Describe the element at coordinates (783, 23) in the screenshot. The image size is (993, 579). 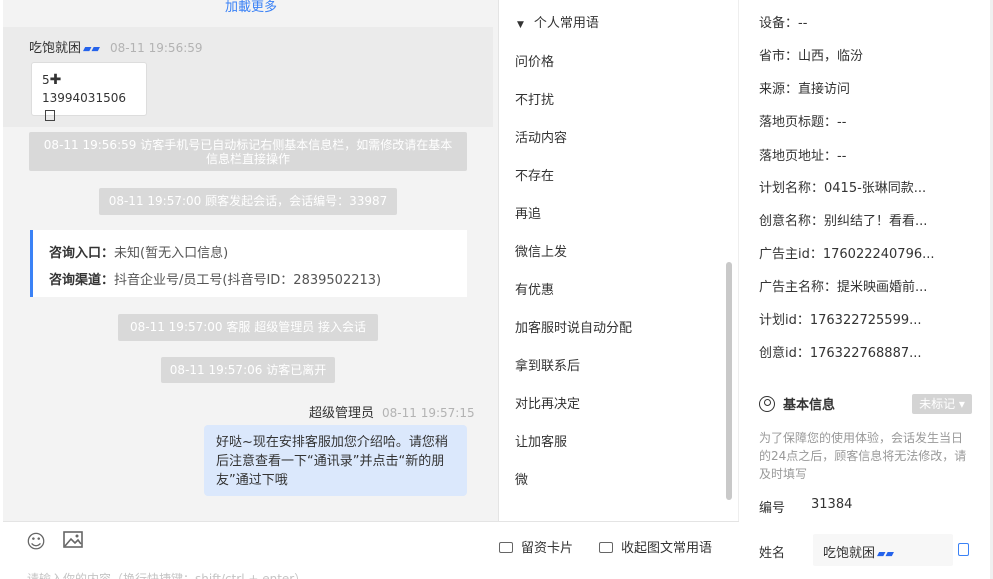
I see `info-row-device: 设备：--` at that location.